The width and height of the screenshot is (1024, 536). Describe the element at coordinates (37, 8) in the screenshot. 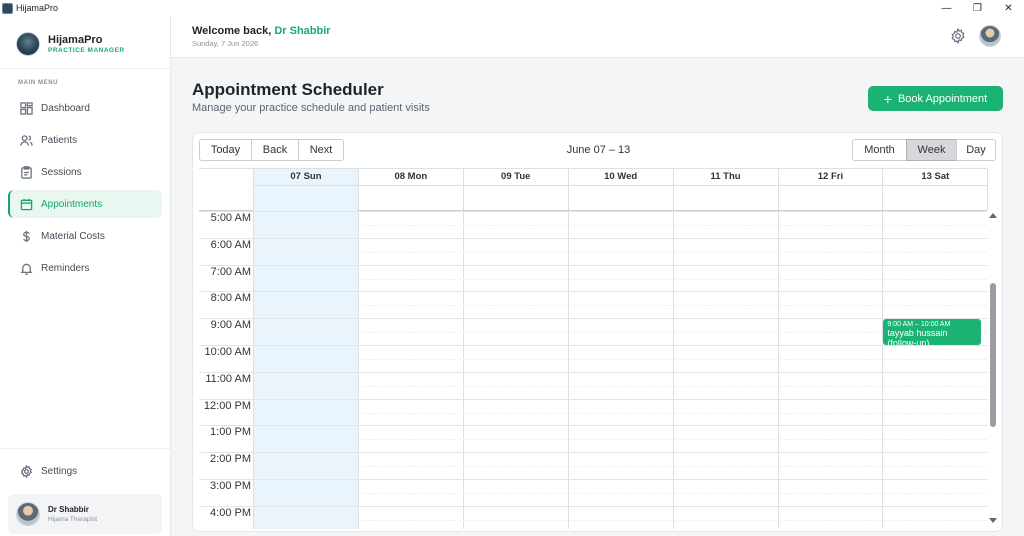

I see `window-title: HijamaPro` at that location.